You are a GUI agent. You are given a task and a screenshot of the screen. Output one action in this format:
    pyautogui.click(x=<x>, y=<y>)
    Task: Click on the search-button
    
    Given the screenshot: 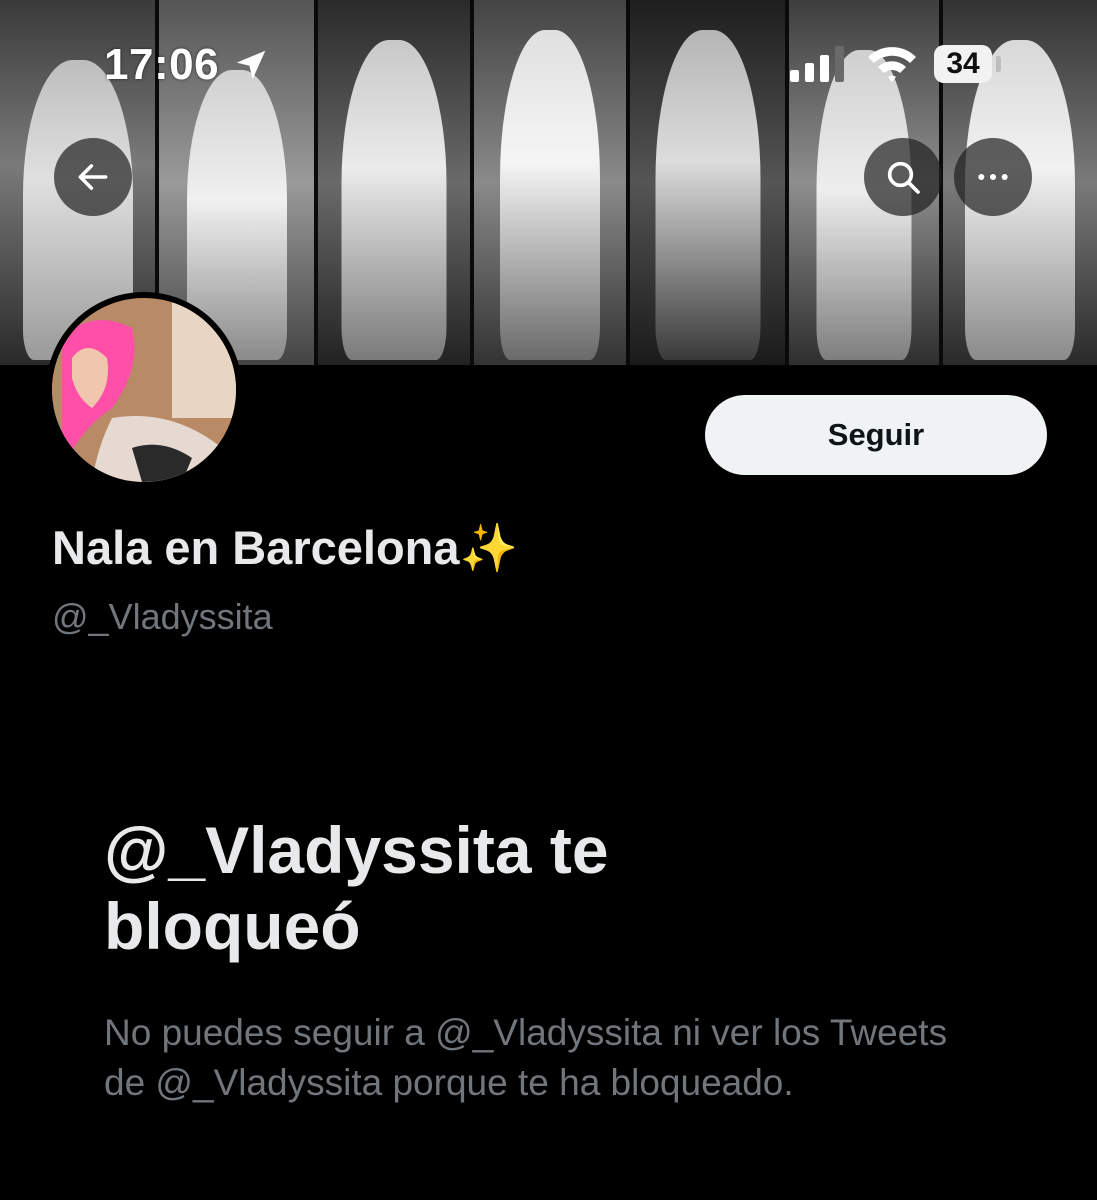 What is the action you would take?
    pyautogui.click(x=903, y=177)
    